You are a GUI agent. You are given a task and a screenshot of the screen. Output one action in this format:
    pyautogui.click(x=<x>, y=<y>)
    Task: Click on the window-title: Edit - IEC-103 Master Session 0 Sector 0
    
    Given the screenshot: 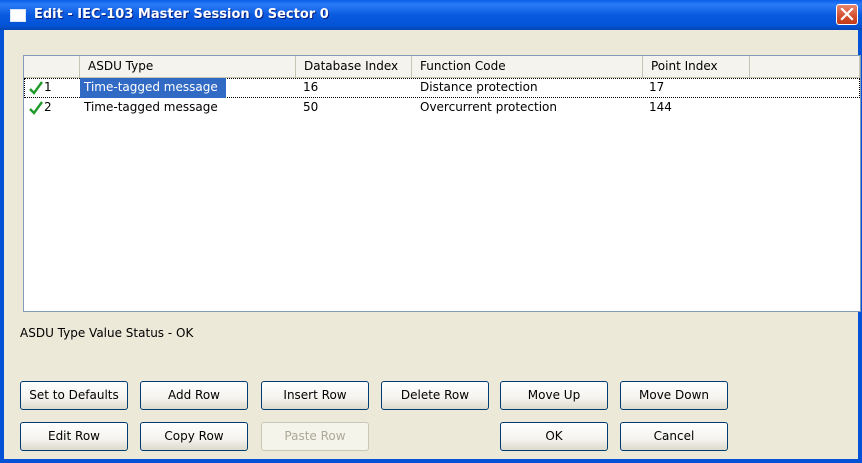 What is the action you would take?
    pyautogui.click(x=181, y=14)
    